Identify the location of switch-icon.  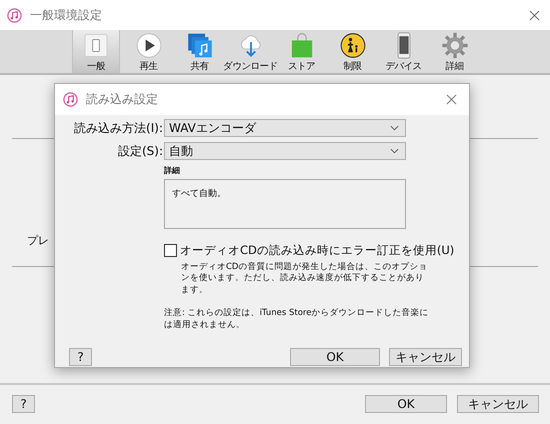
(96, 45).